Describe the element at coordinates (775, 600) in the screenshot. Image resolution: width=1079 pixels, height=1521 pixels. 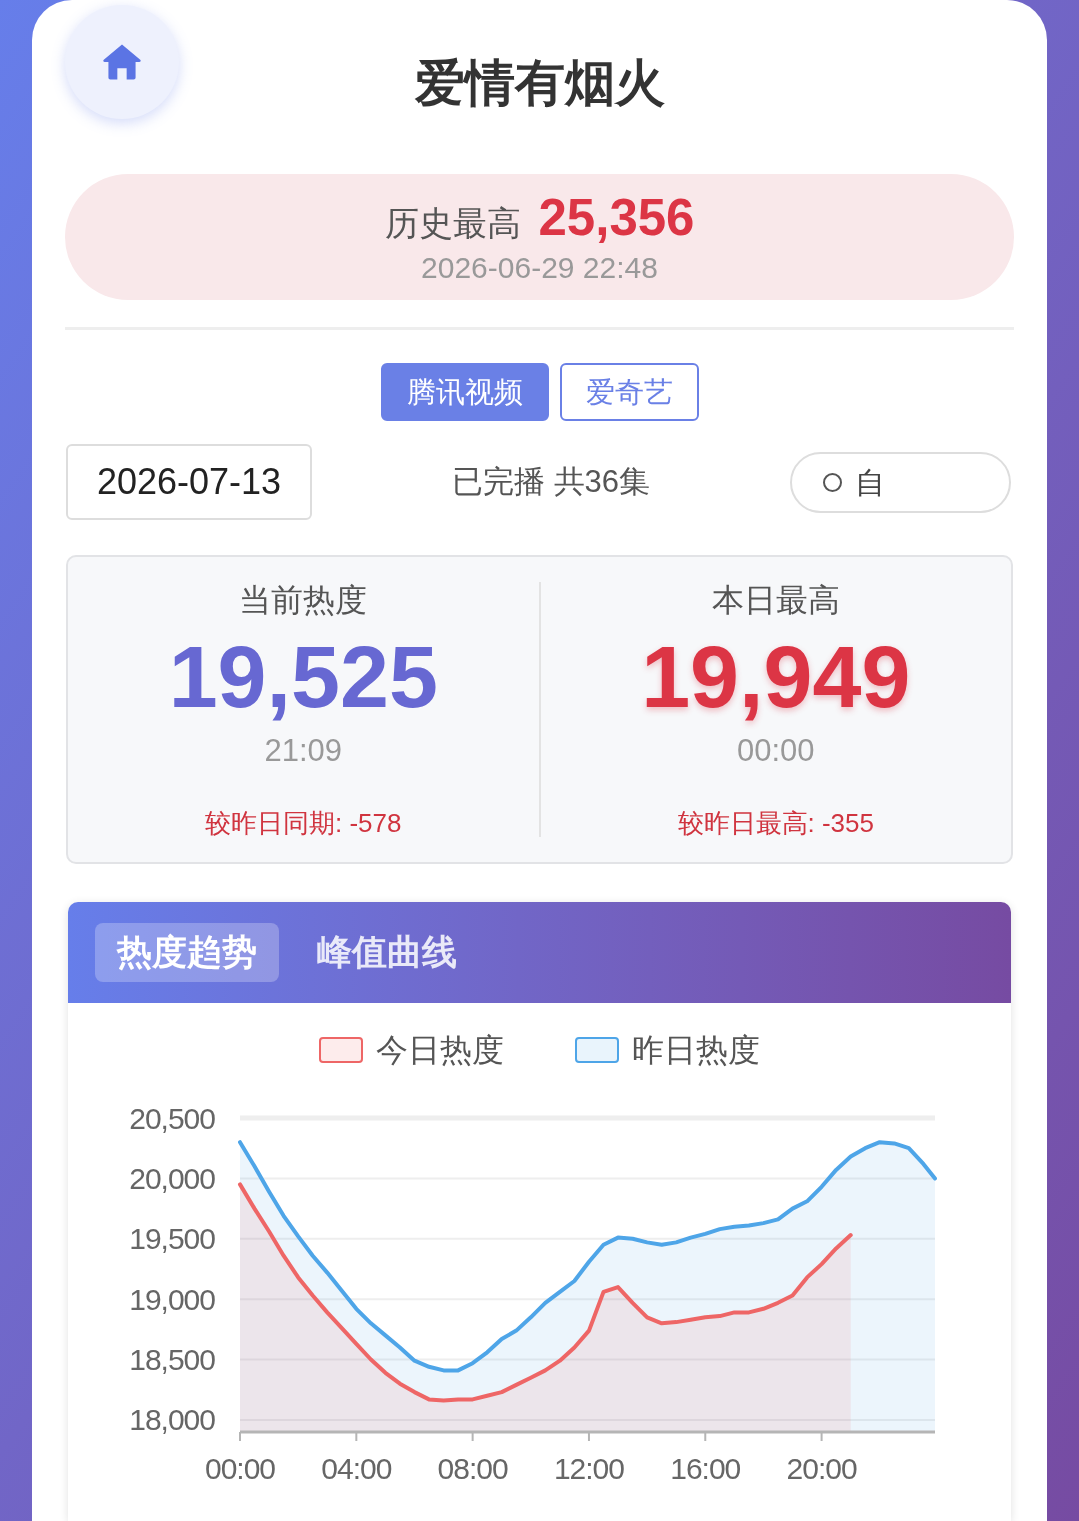
I see `stat-label: 本日最高` at that location.